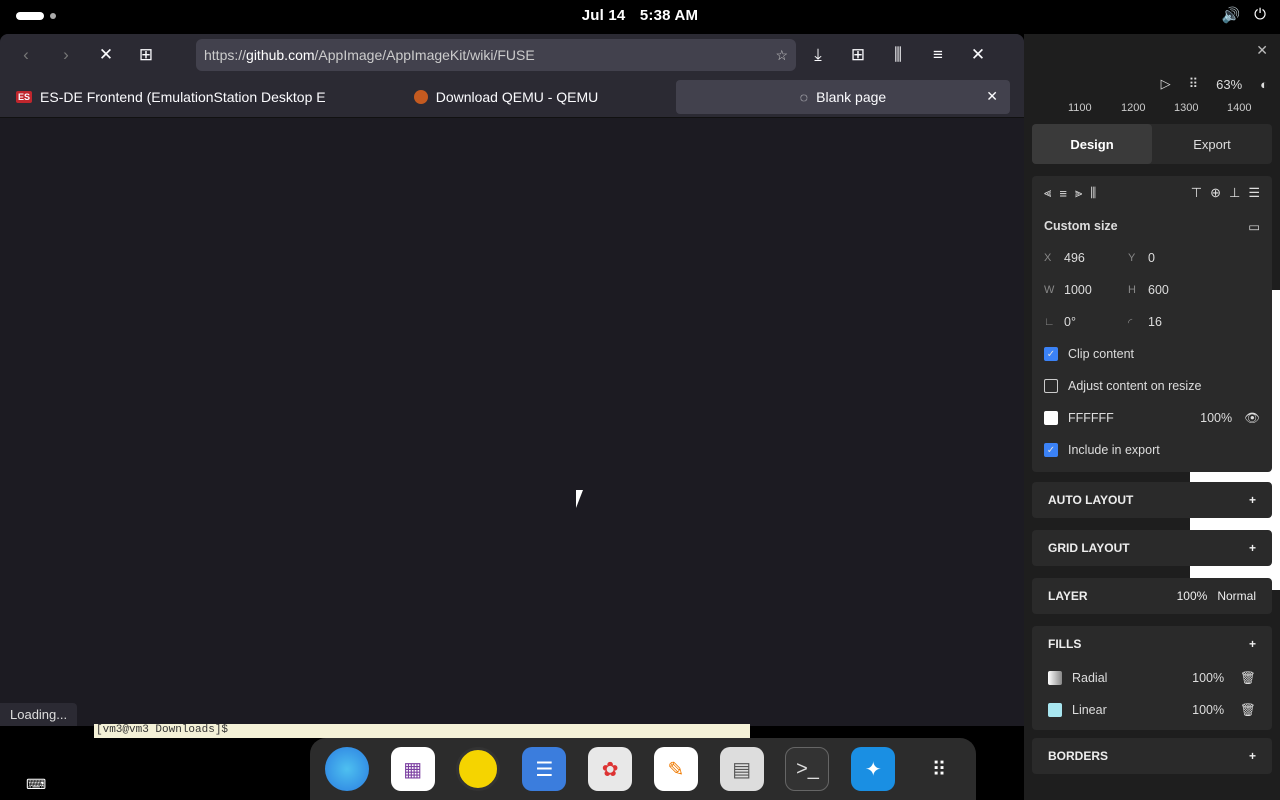  Describe the element at coordinates (675, 769) in the screenshot. I see `notes-app-icon: ✎` at that location.